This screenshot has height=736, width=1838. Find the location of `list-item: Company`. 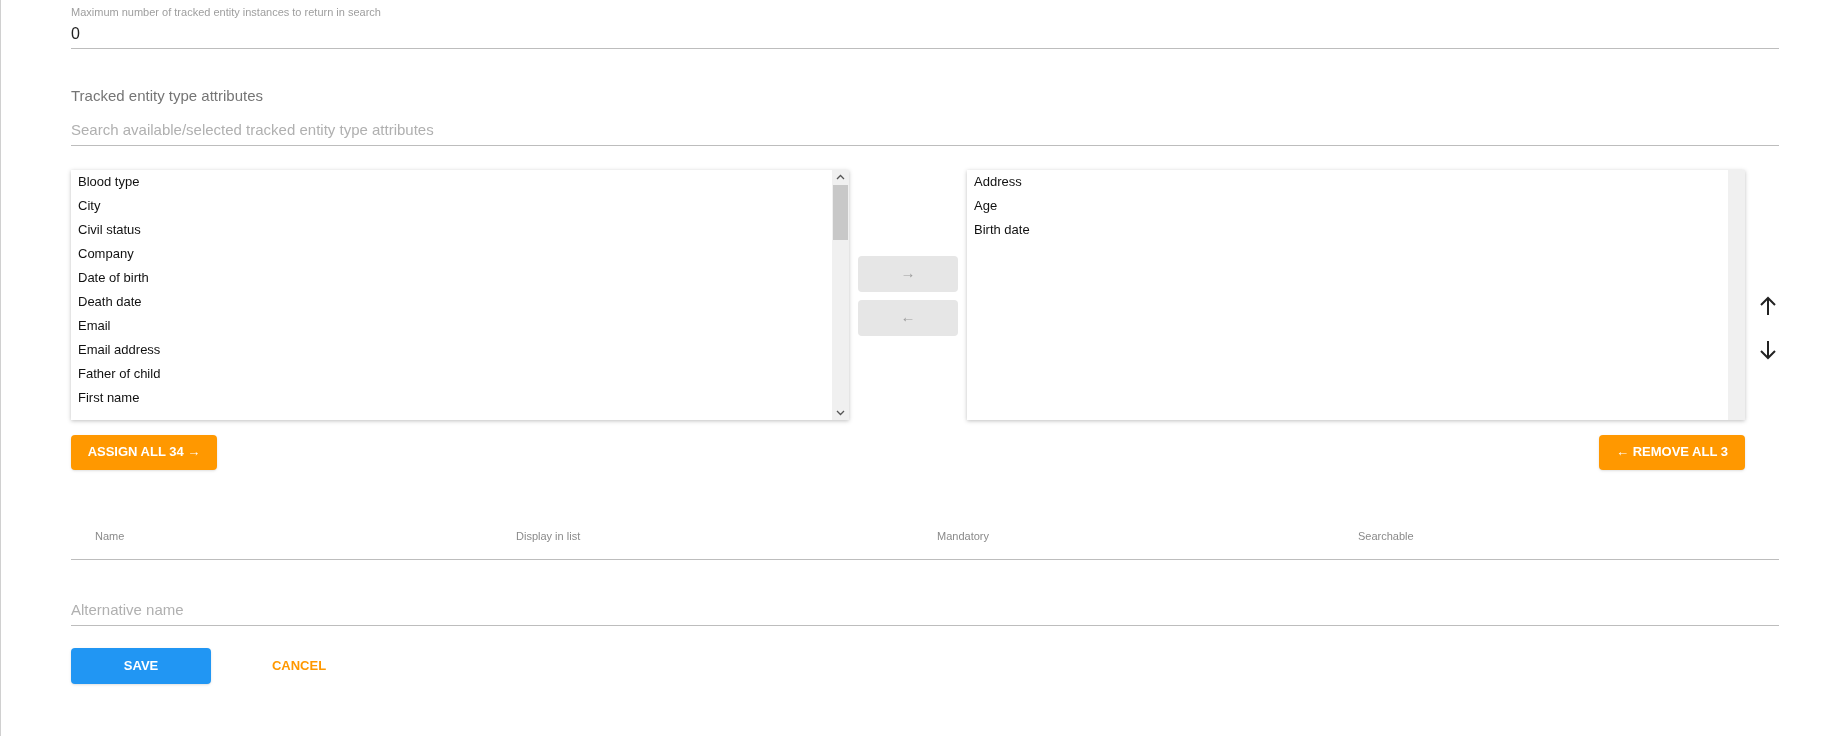

list-item: Company is located at coordinates (450, 255).